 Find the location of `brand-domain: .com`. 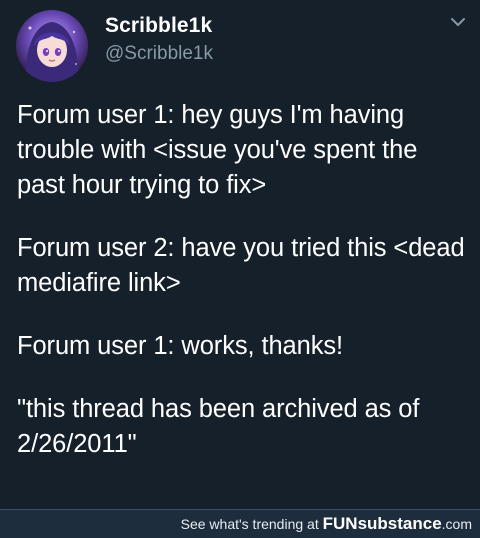

brand-domain: .com is located at coordinates (456, 524).